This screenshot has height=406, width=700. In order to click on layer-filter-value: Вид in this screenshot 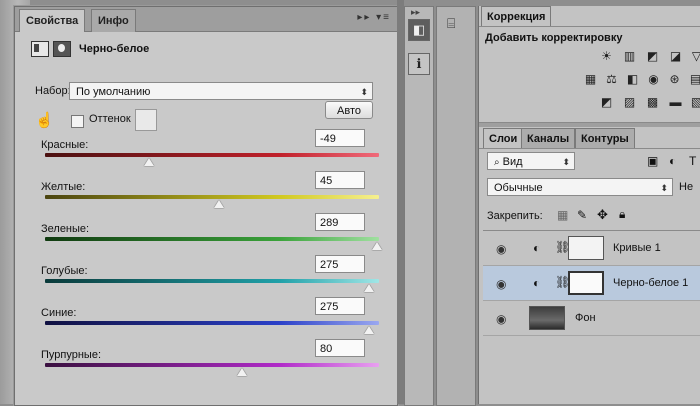, I will do `click(512, 162)`.